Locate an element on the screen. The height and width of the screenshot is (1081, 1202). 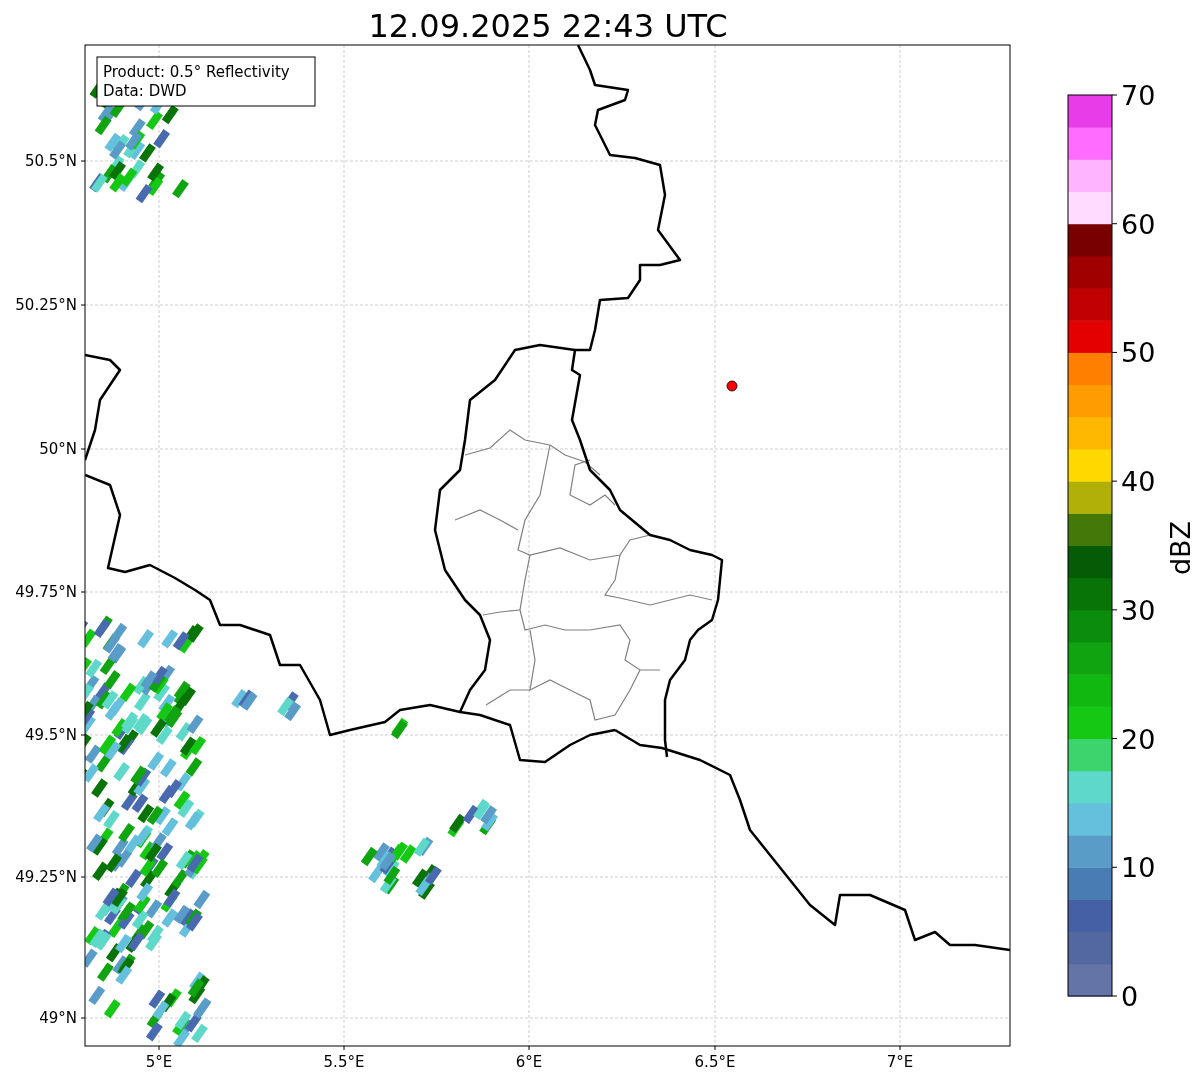
axis-tick-label: 50.5°N is located at coordinates (50, 161).